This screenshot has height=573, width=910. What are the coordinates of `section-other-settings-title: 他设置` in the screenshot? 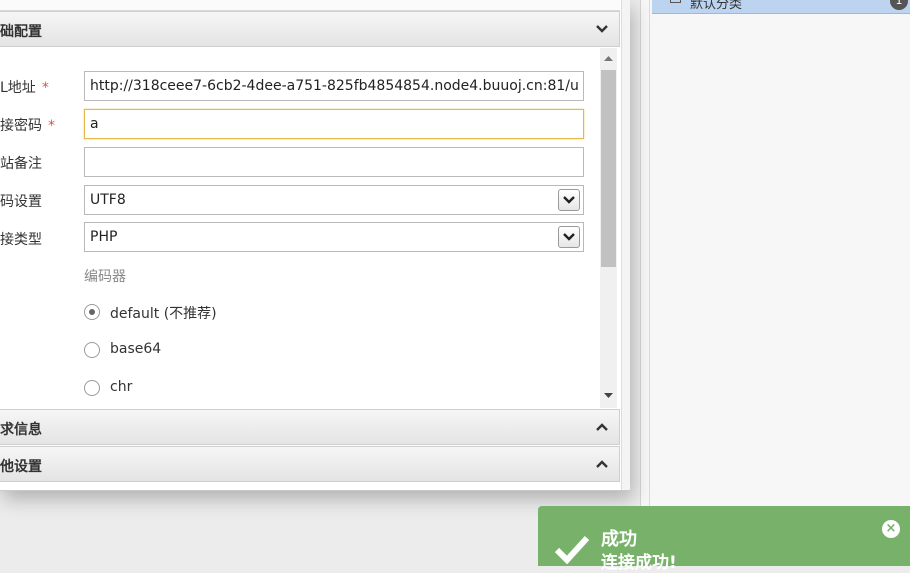 It's located at (21, 467).